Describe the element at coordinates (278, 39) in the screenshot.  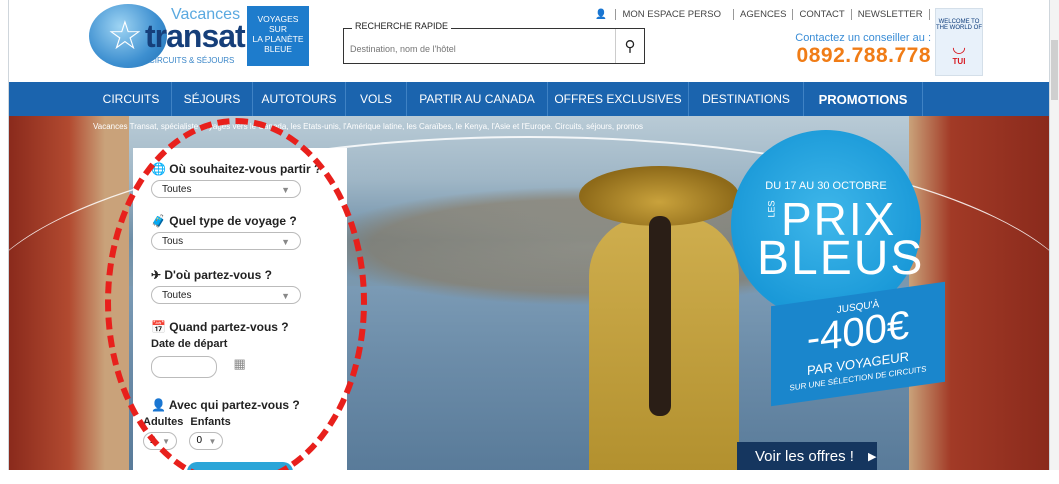
I see `slogan-line: LA PLANÈTE` at that location.